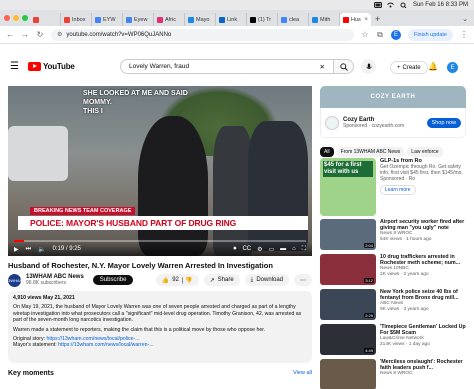 Image resolution: width=474 pixels, height=389 pixels. Describe the element at coordinates (465, 19) in the screenshot. I see `tab-search-icon: ⌄` at that location.